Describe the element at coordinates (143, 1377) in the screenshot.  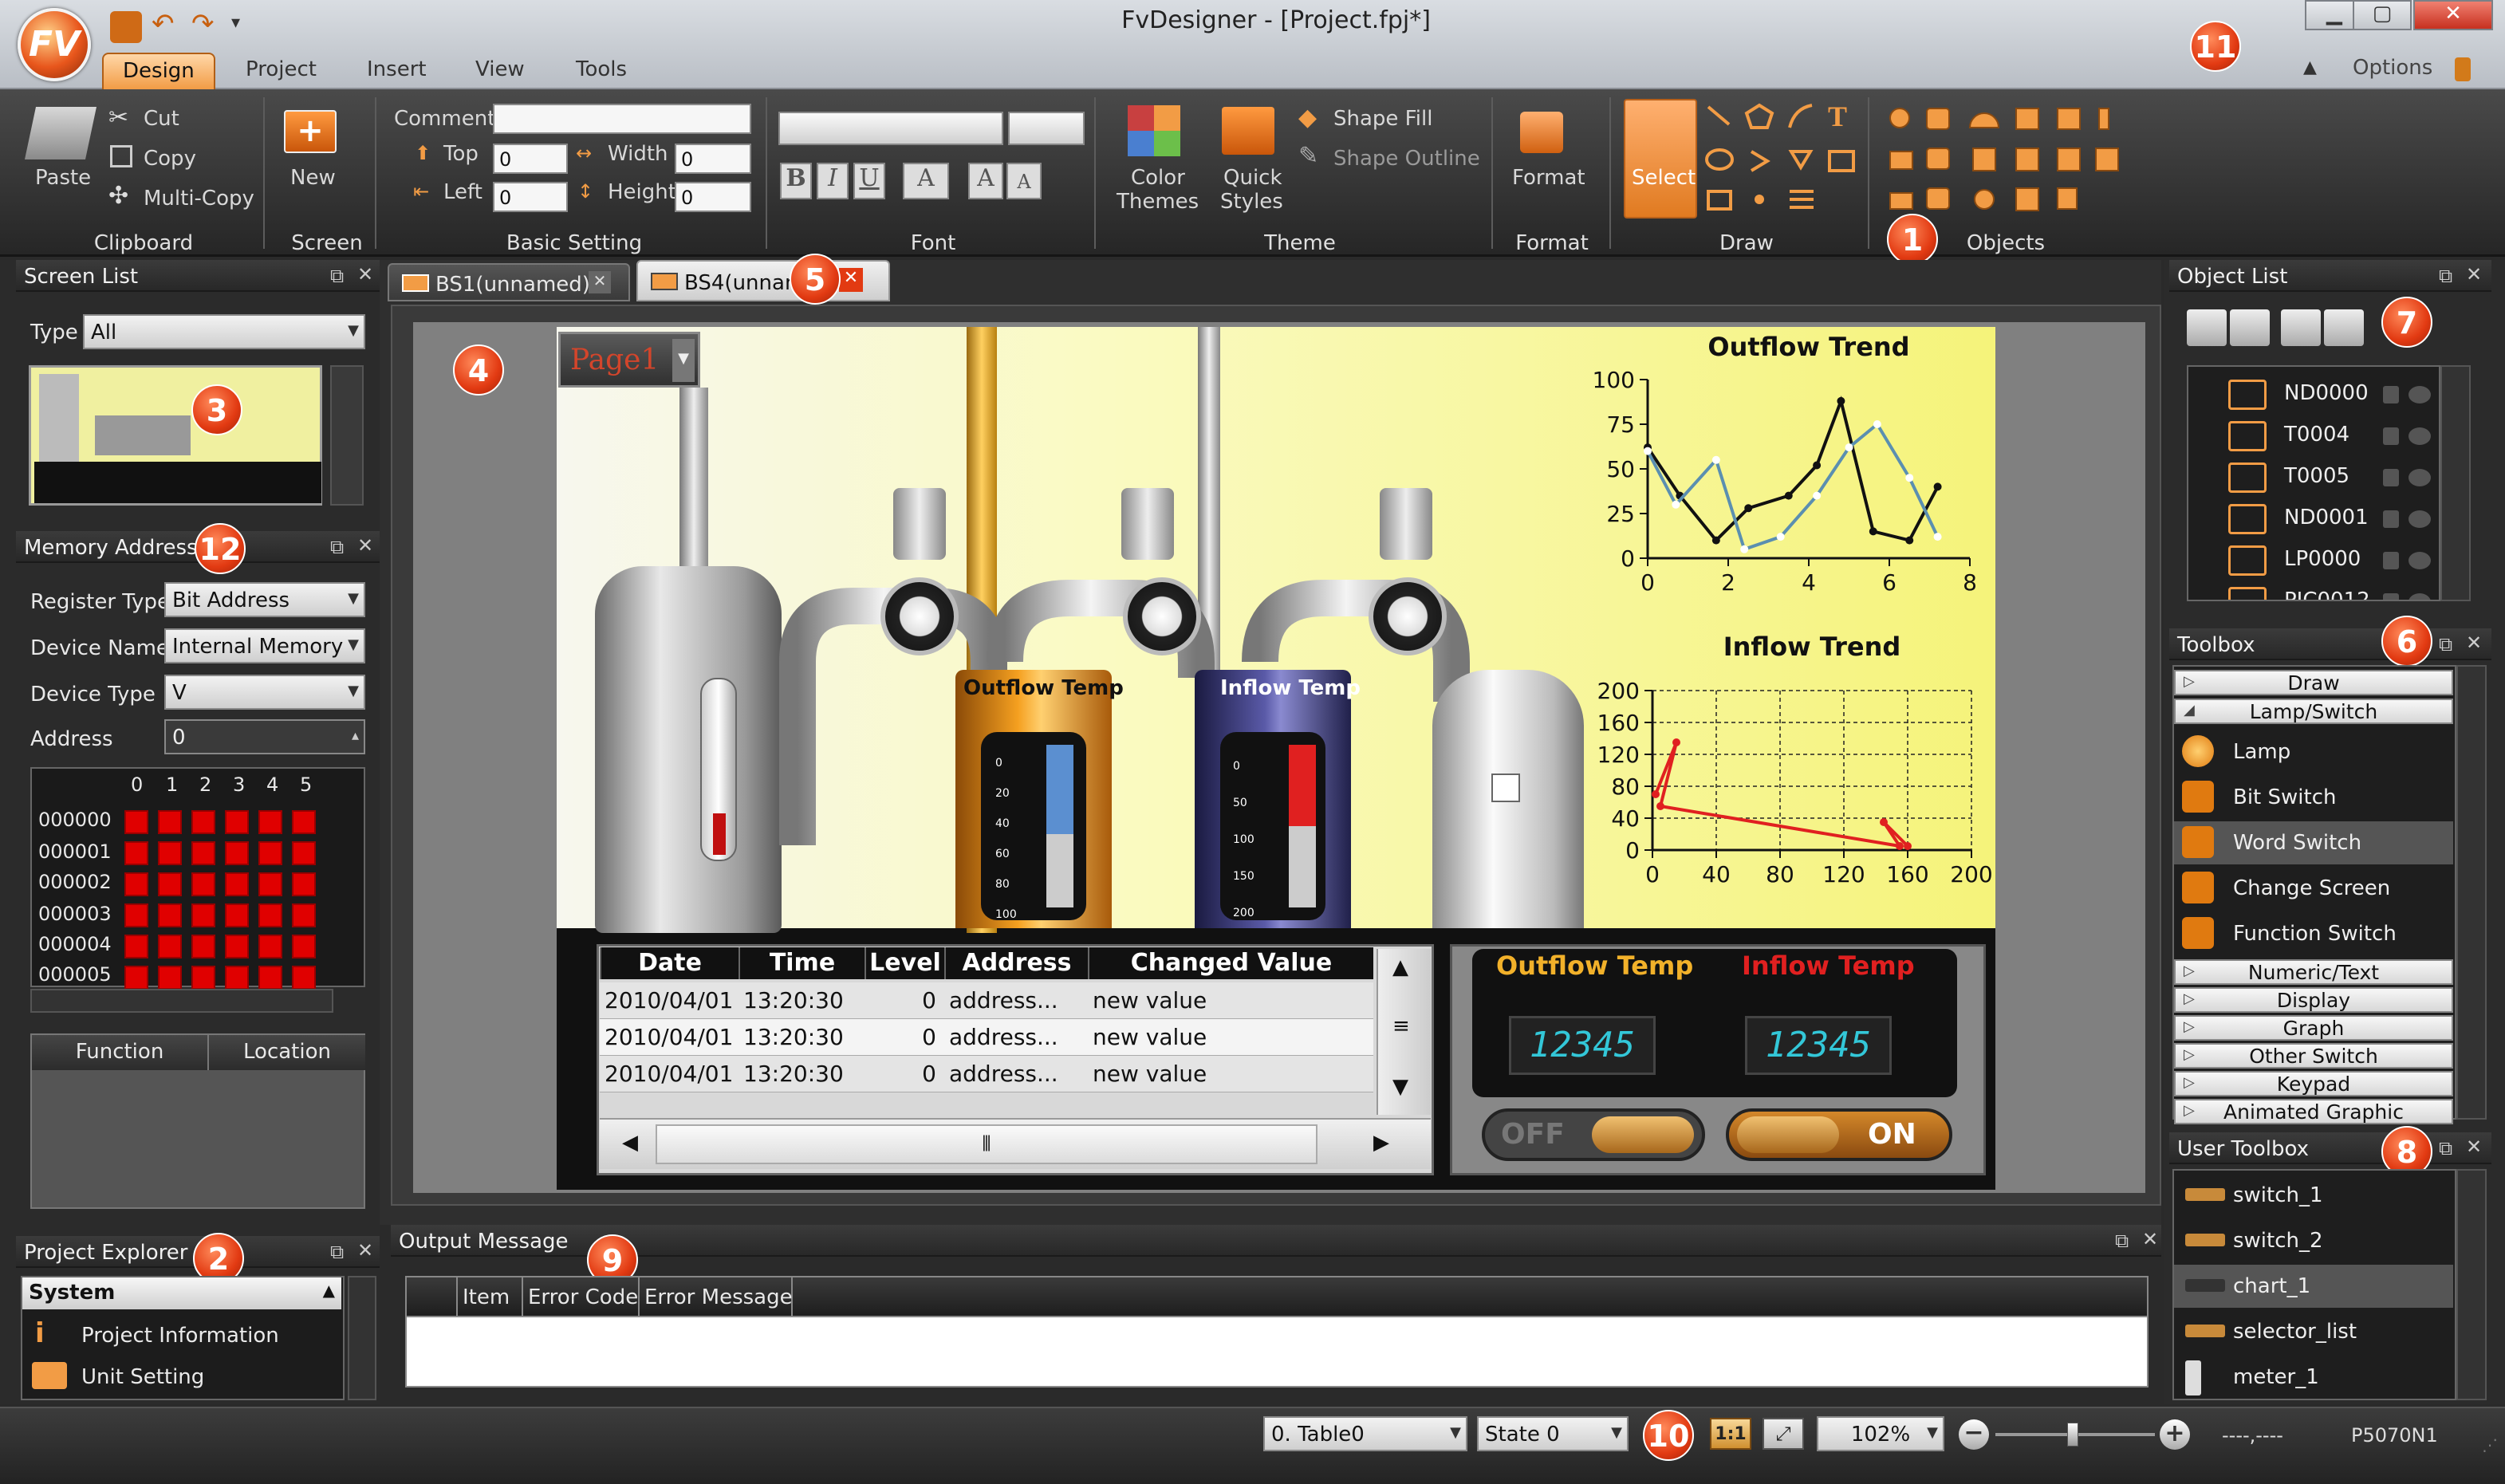
I see `unit-setting-item: Unit Setting` at that location.